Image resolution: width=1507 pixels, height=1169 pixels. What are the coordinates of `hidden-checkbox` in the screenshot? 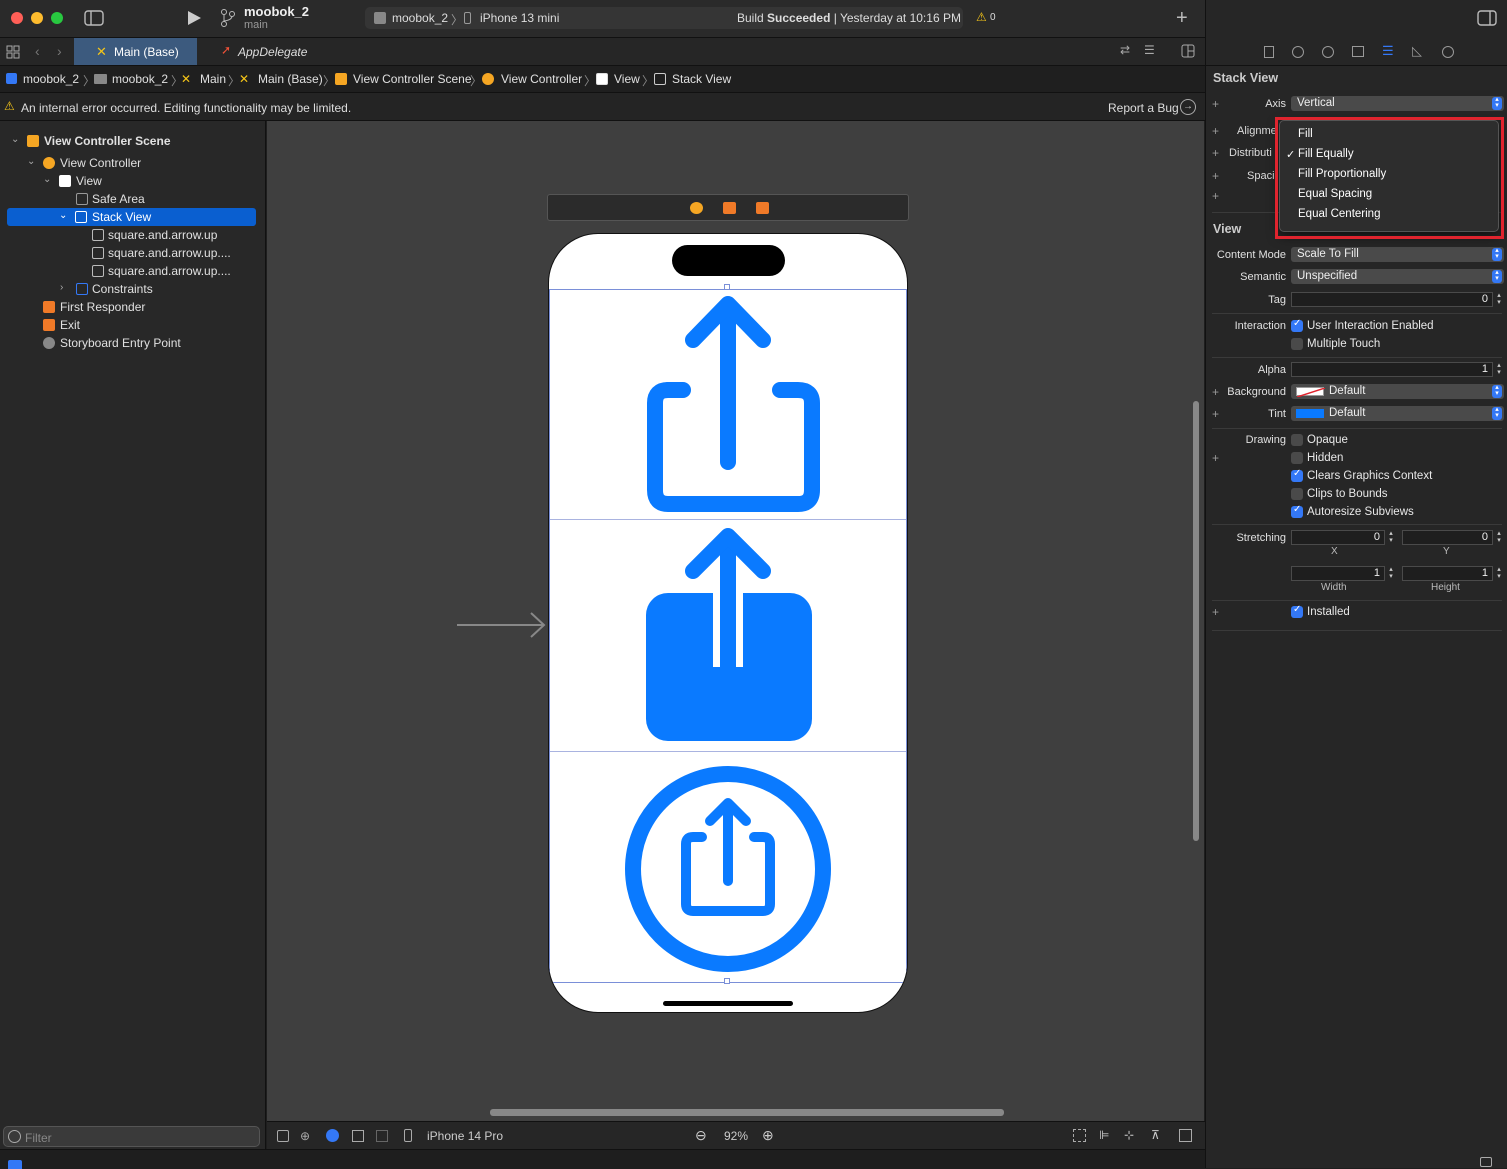 It's located at (1297, 458).